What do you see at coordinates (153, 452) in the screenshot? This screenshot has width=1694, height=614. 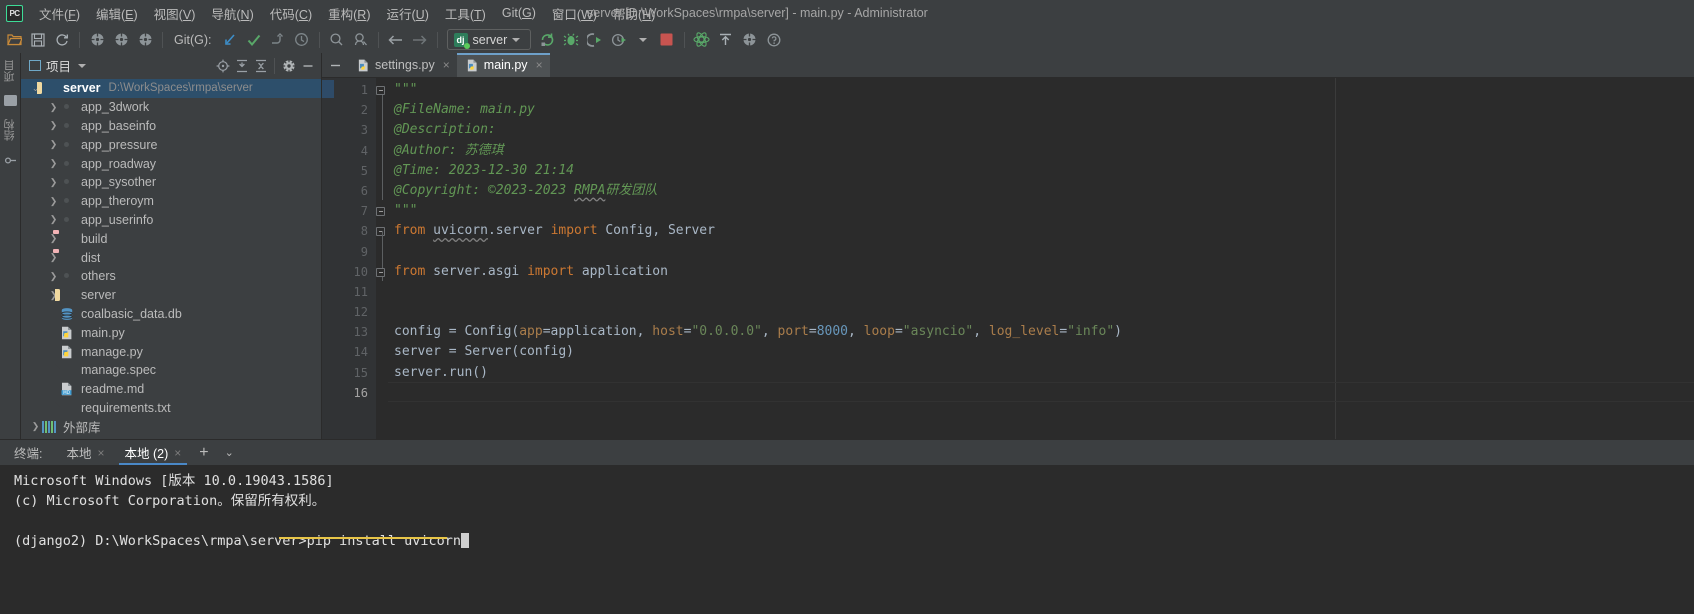 I see `terminal-tab-----2-: 本地 (2) ×` at bounding box center [153, 452].